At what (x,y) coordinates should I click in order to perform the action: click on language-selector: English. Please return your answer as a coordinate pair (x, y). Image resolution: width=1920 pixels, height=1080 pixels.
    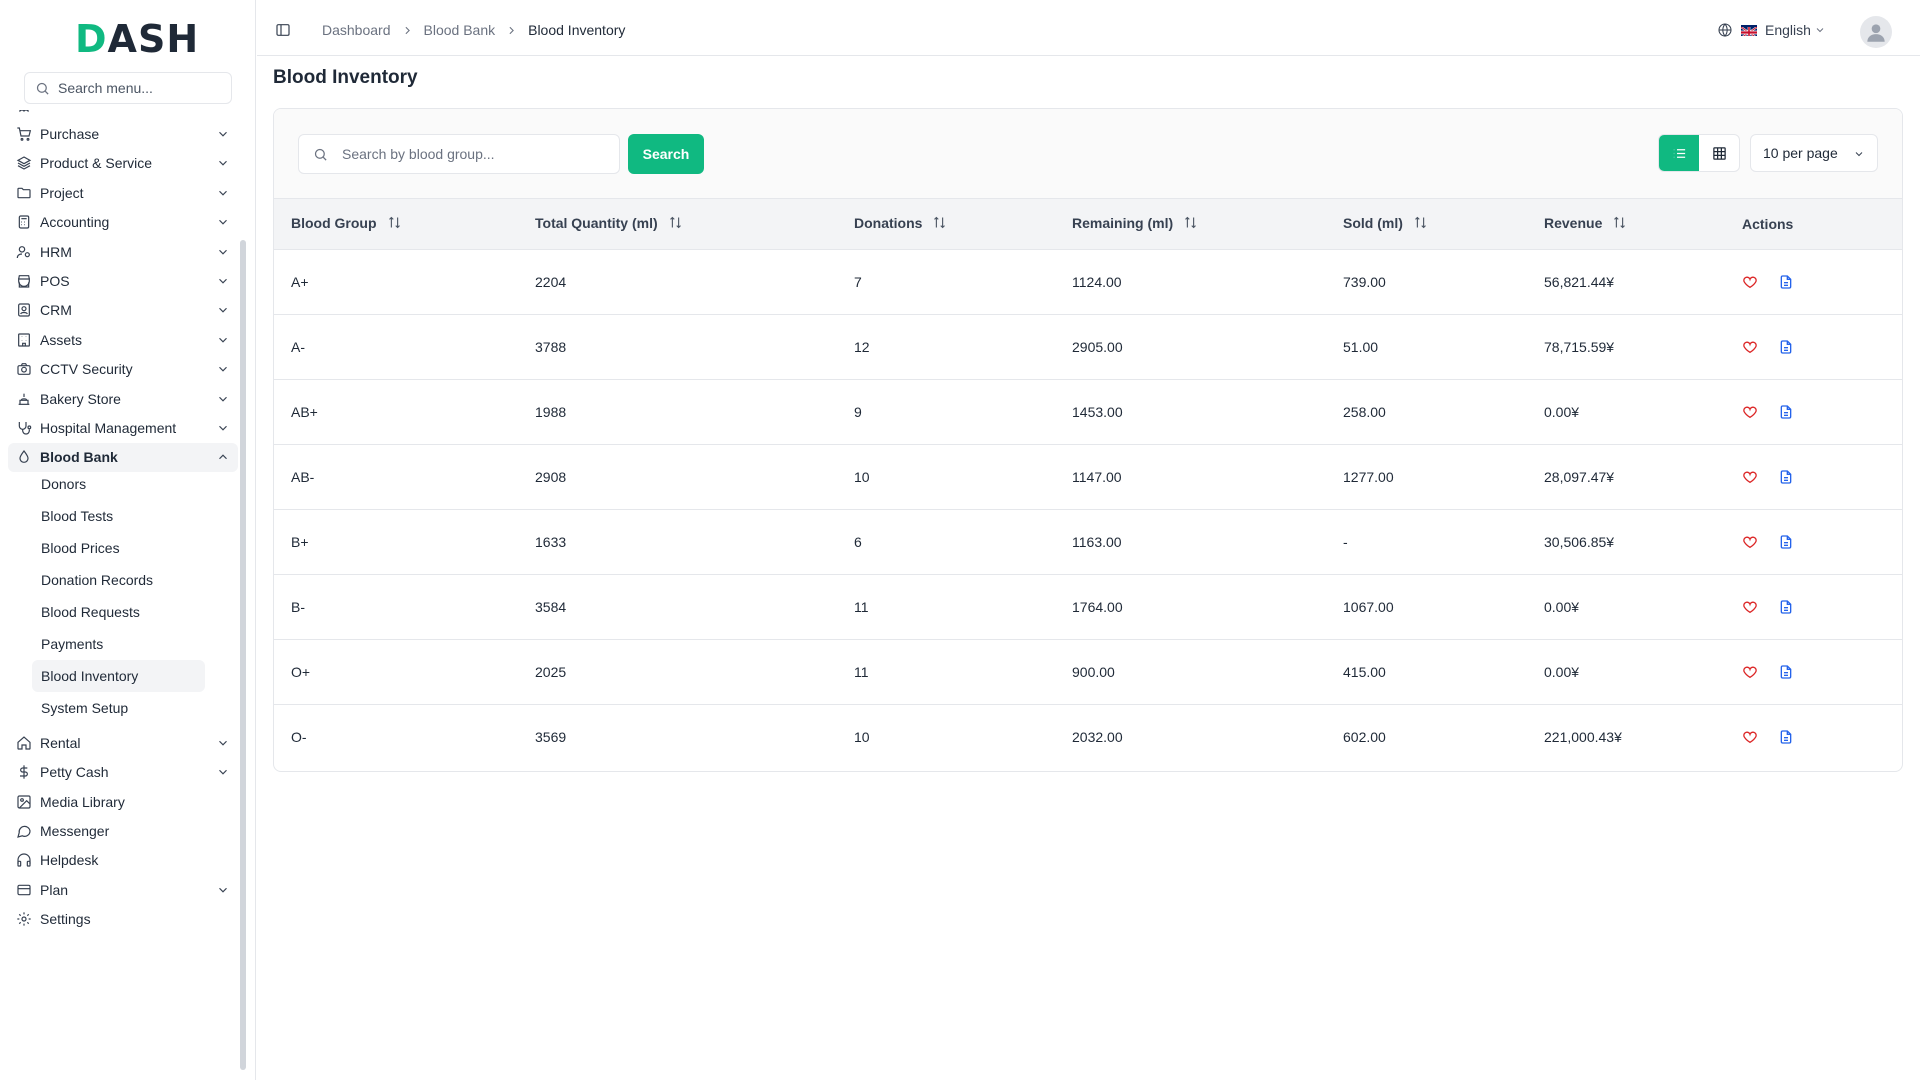
    Looking at the image, I should click on (1771, 30).